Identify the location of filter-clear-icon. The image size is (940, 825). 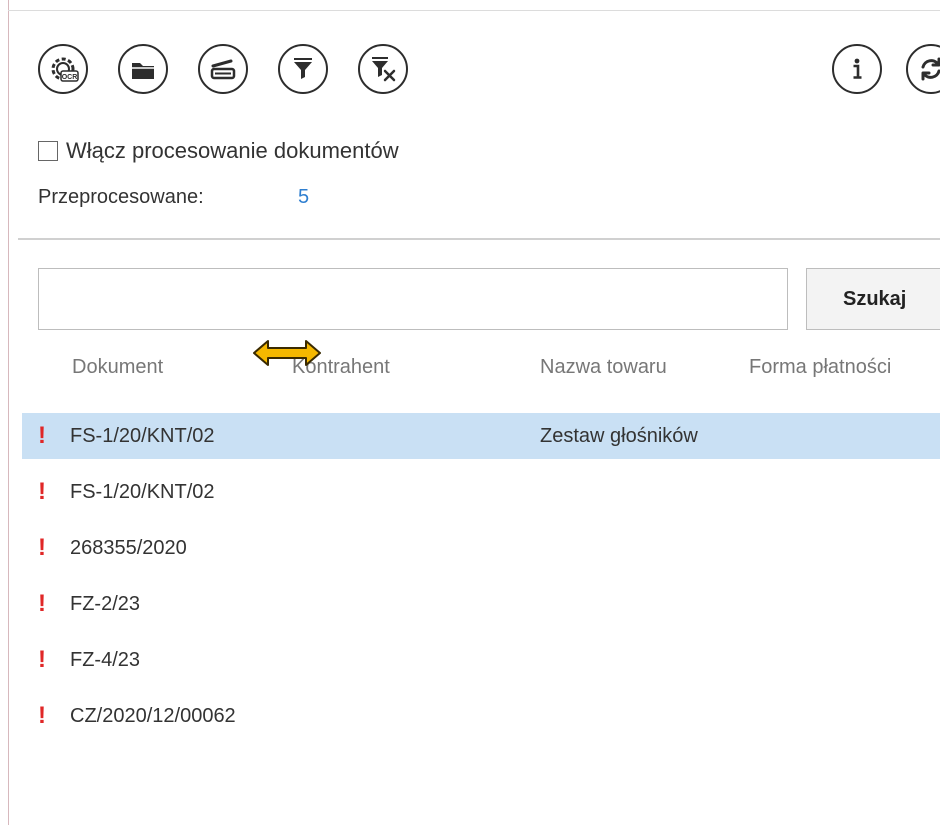
(384, 69).